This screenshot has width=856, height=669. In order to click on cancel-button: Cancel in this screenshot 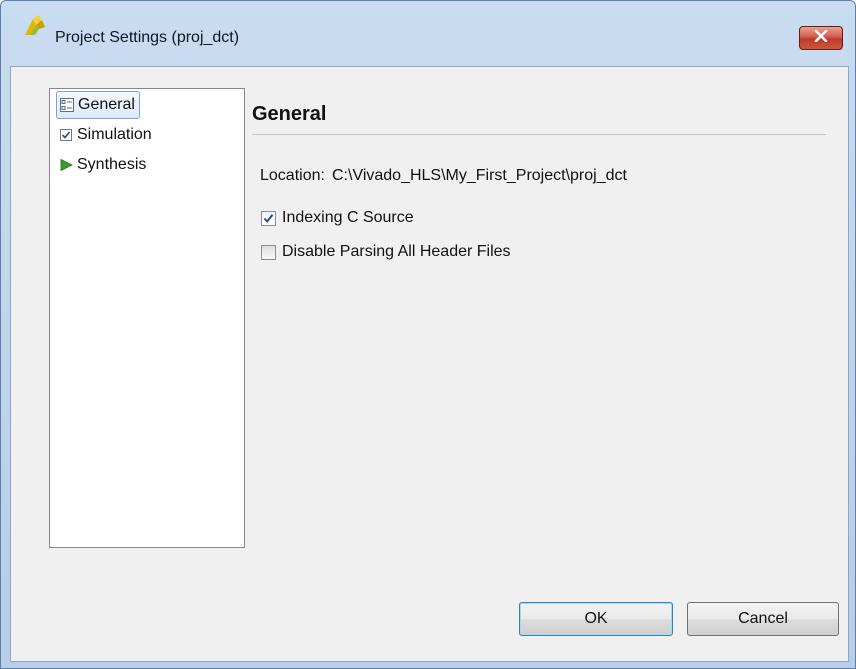, I will do `click(763, 619)`.